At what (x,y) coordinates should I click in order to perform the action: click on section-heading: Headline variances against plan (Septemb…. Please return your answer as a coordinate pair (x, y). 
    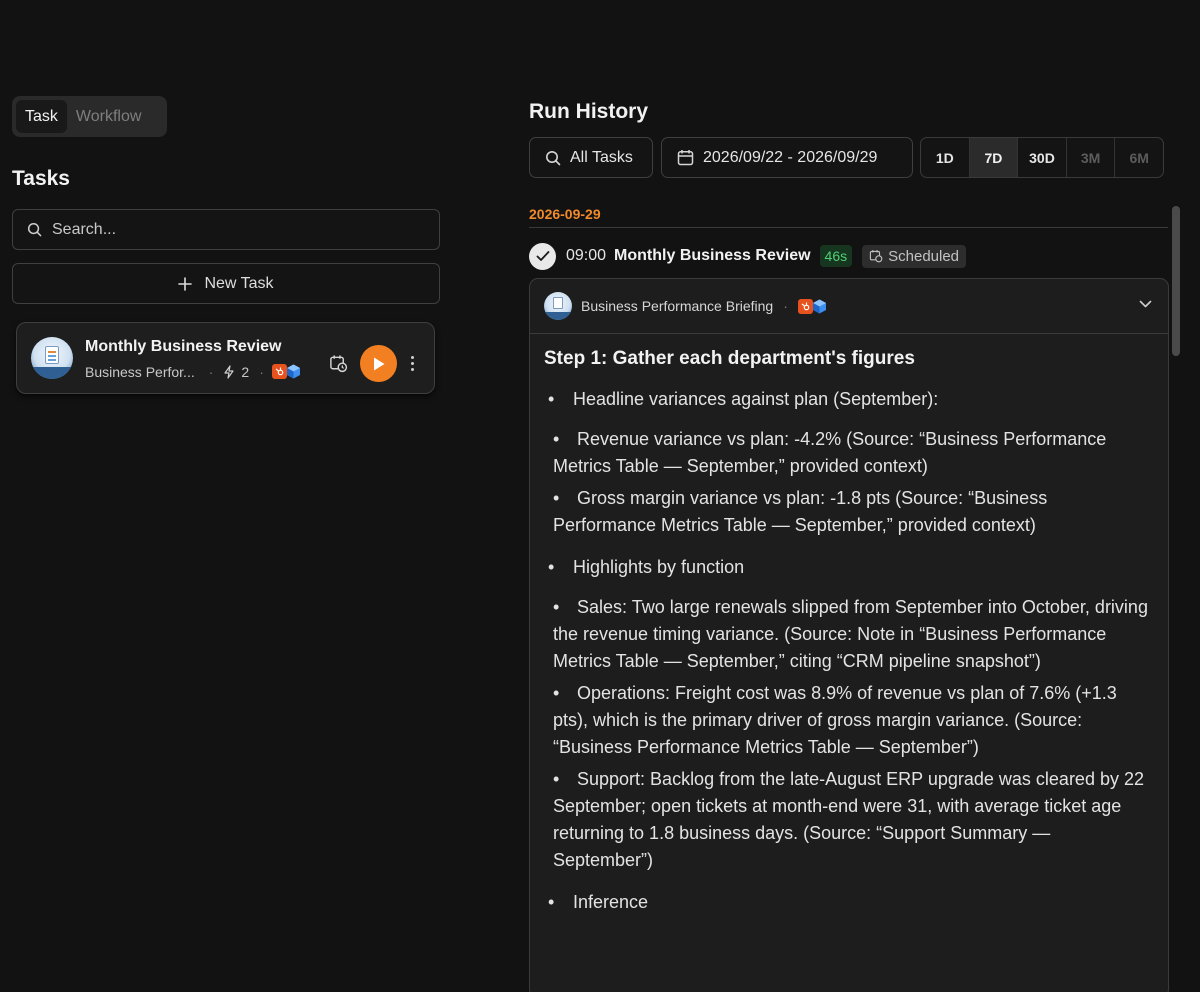
    Looking at the image, I should click on (849, 399).